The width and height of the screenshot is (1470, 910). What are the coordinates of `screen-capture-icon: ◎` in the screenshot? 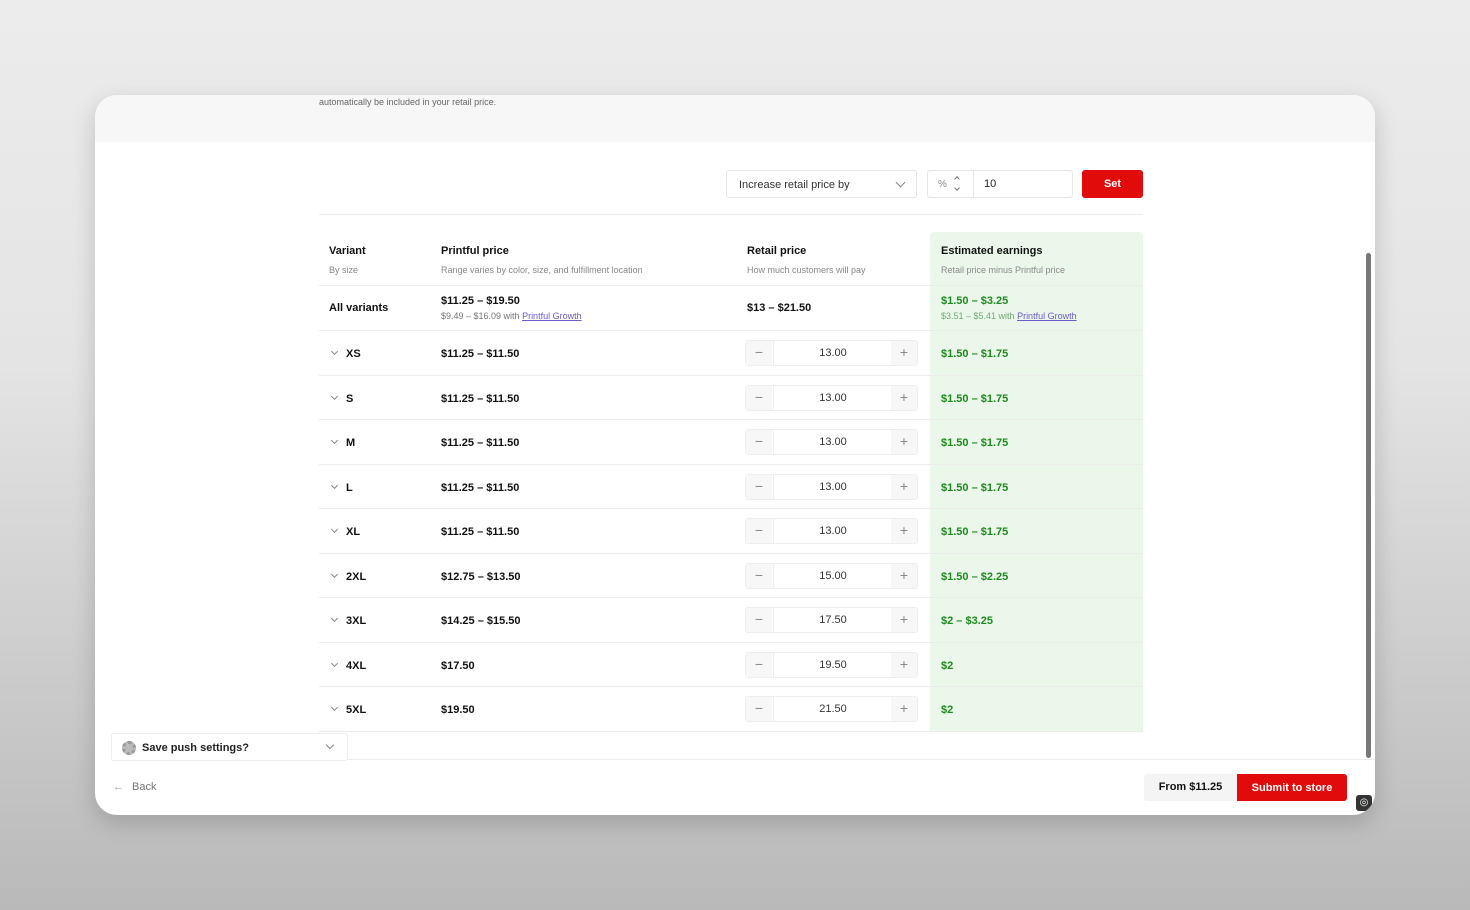 It's located at (1364, 803).